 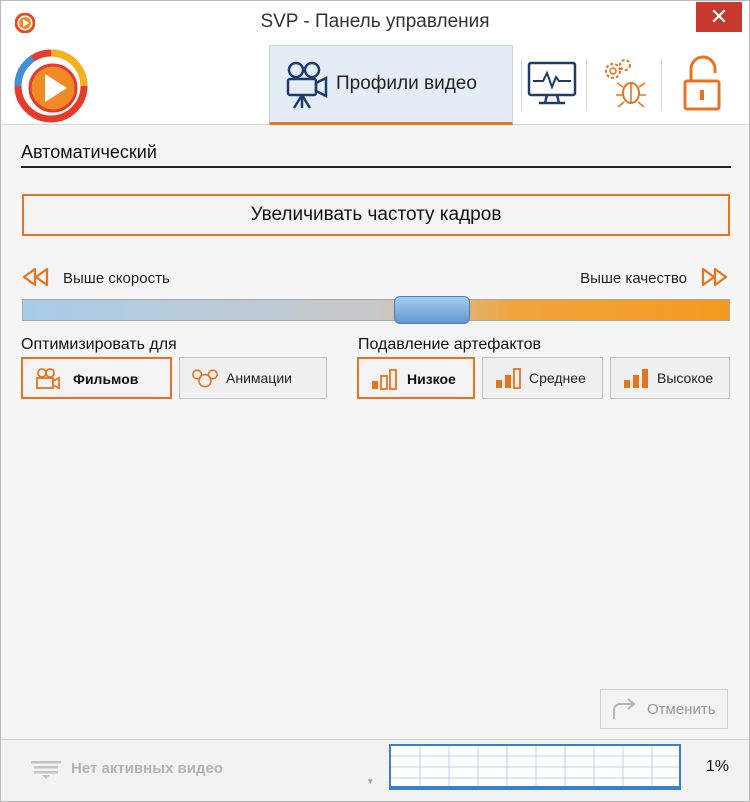 I want to click on double-arrow-left-icon, so click(x=35, y=277).